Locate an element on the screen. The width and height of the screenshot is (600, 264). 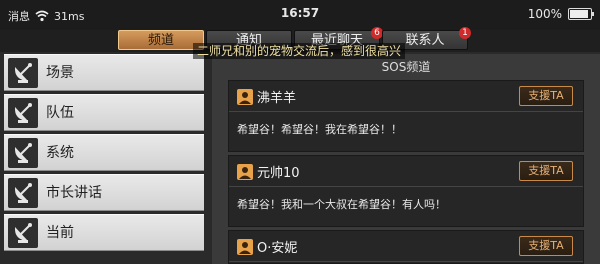
status-bar: 消息 31ms 16:57 100% is located at coordinates (300, 15).